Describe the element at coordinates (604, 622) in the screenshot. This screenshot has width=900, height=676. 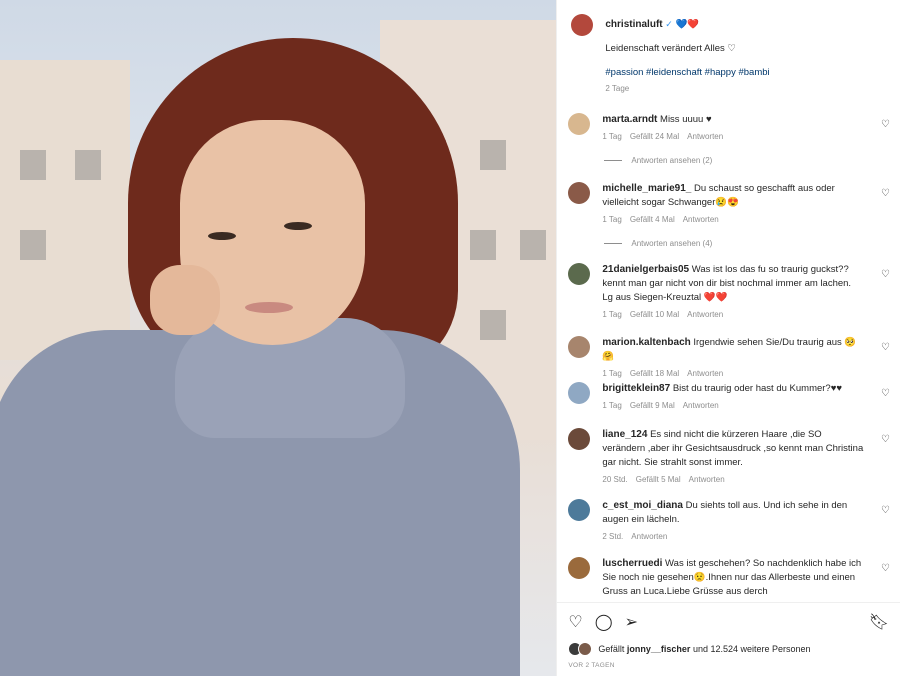
I see `comment-bubble-icon: ◯` at that location.